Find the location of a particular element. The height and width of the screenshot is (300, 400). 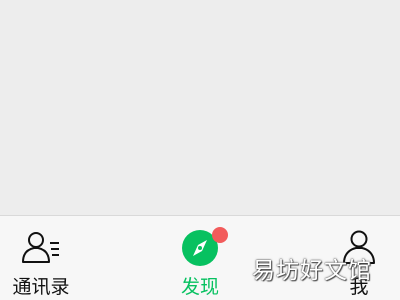

tab-contacts-label: 通讯录 is located at coordinates (41, 287).